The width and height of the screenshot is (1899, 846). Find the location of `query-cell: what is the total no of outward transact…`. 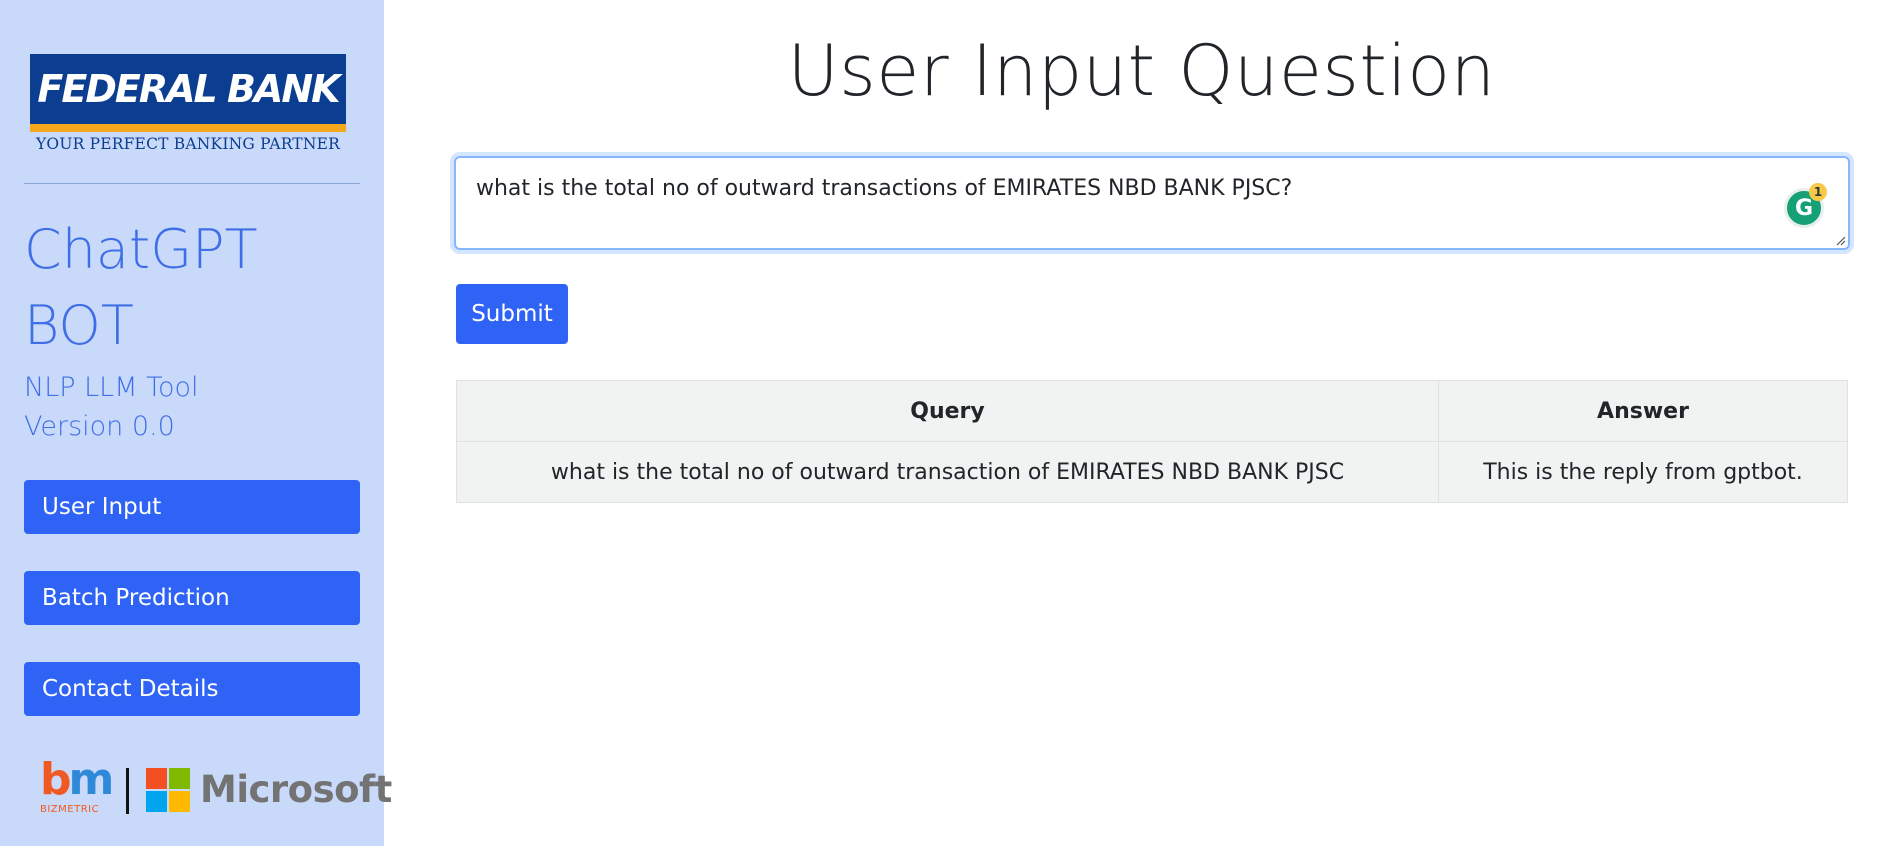

query-cell: what is the total no of outward transact… is located at coordinates (947, 472).